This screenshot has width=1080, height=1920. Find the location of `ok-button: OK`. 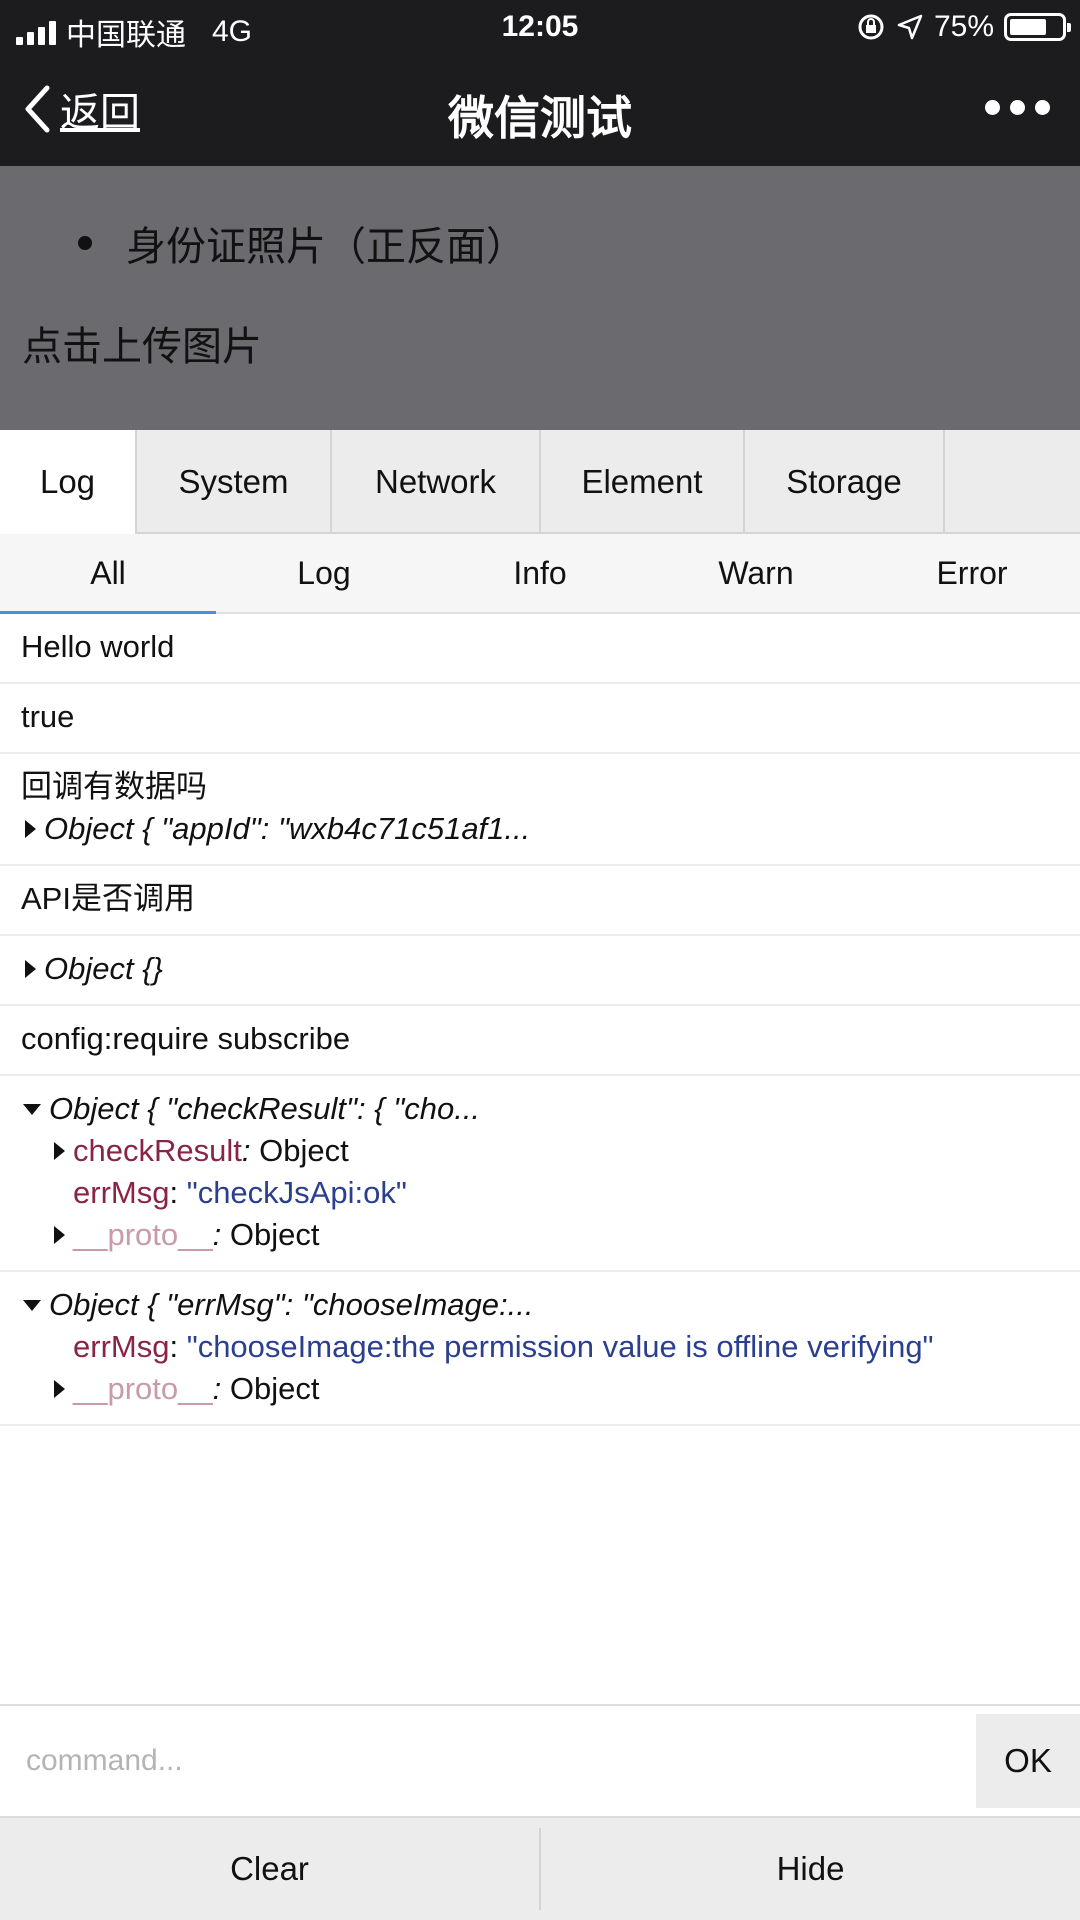

ok-button: OK is located at coordinates (1028, 1761).